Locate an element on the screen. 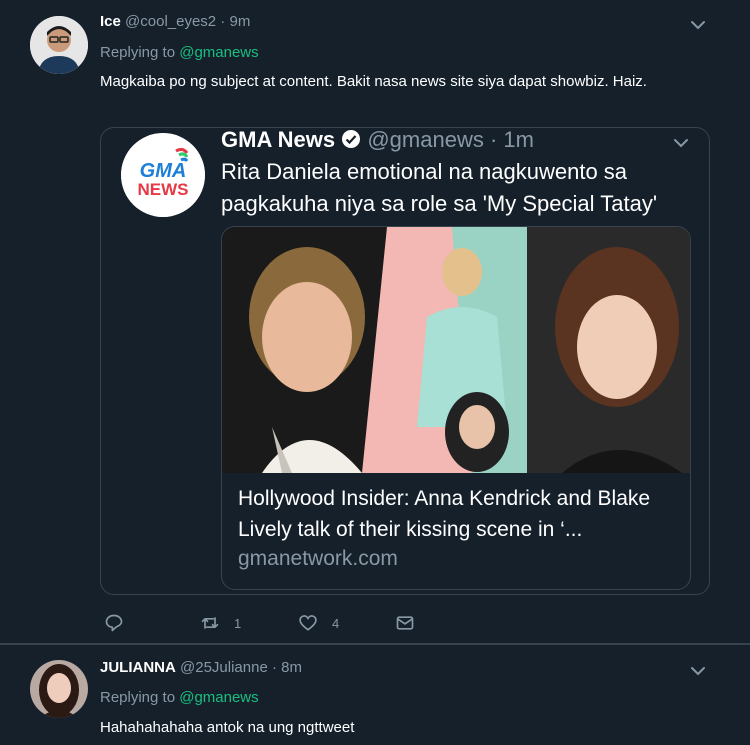  like-count: 4 is located at coordinates (336, 623).